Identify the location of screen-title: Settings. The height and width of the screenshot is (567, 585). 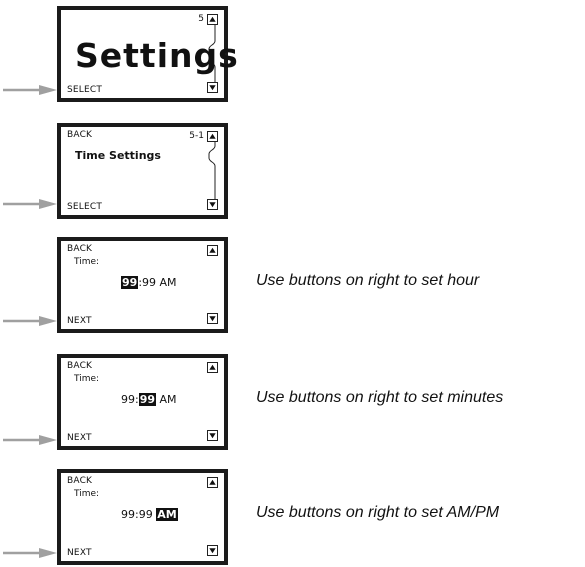
(157, 55).